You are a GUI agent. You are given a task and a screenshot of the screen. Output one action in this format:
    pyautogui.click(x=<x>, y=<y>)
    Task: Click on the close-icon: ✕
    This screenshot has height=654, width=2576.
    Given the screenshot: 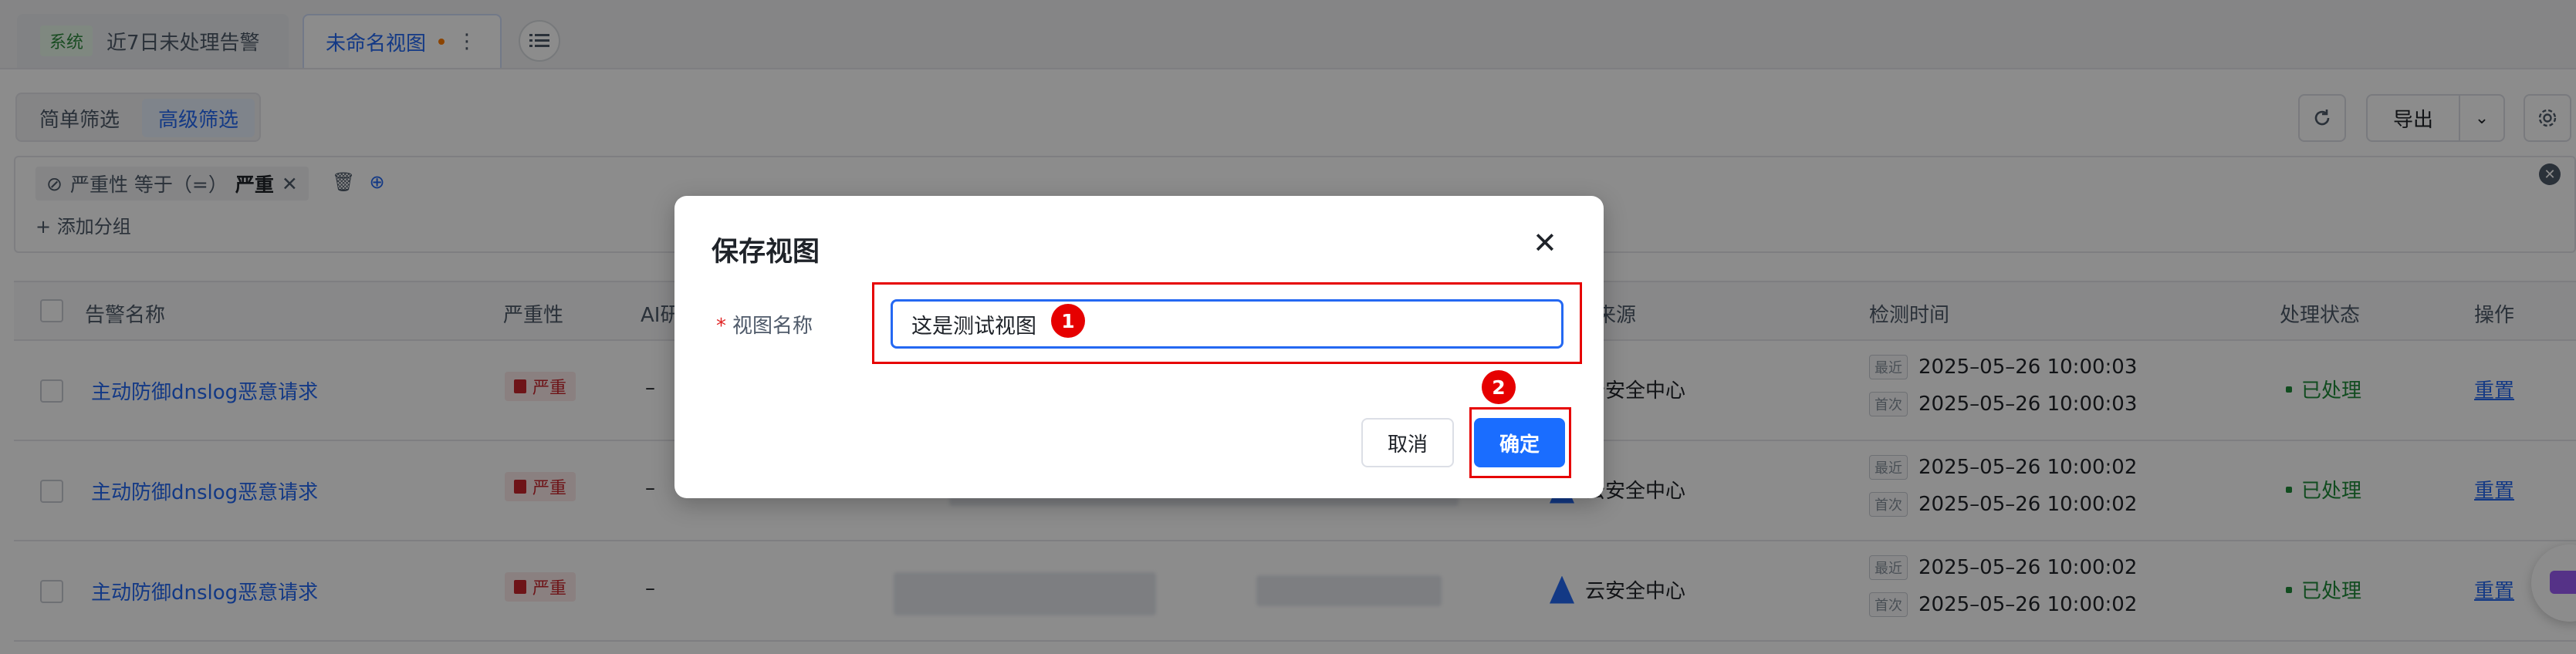 What is the action you would take?
    pyautogui.click(x=1545, y=243)
    